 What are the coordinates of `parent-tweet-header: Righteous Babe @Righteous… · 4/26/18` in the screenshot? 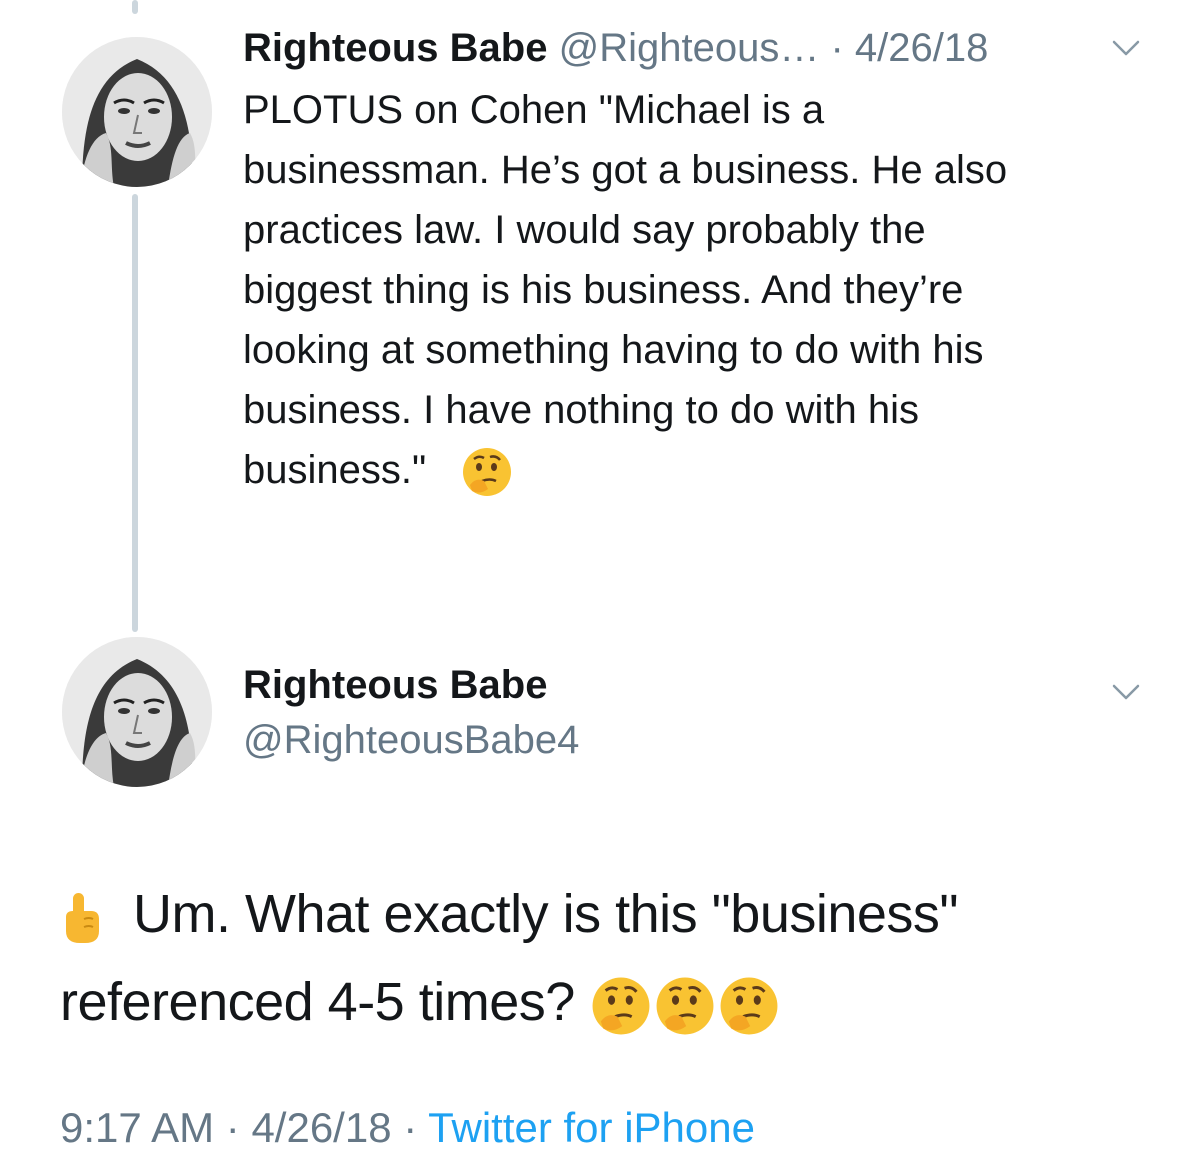 It's located at (693, 48).